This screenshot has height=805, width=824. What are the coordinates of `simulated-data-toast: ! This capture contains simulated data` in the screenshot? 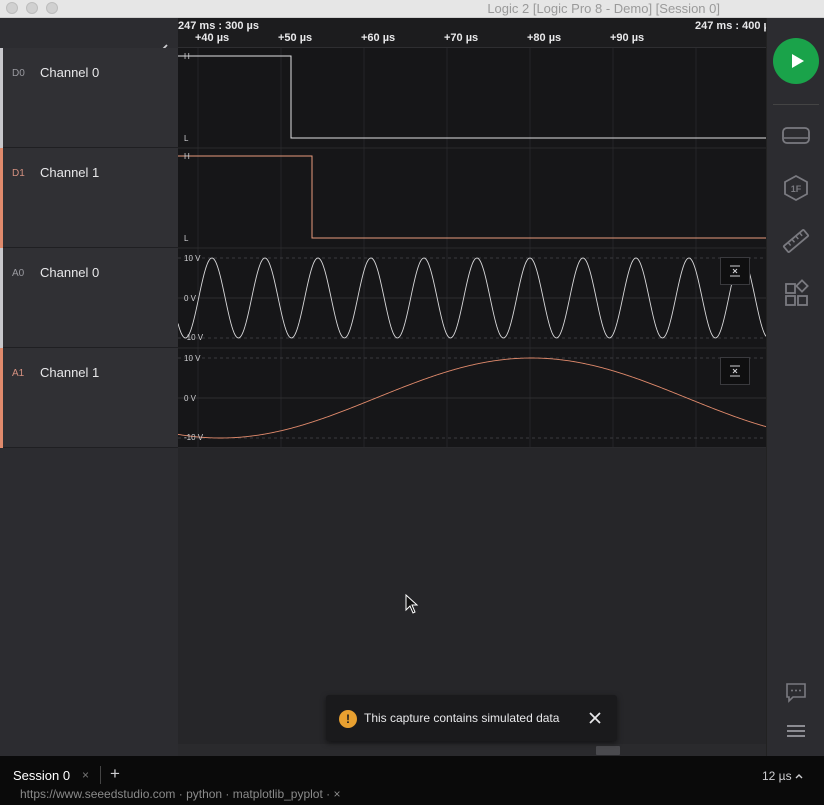 It's located at (471, 718).